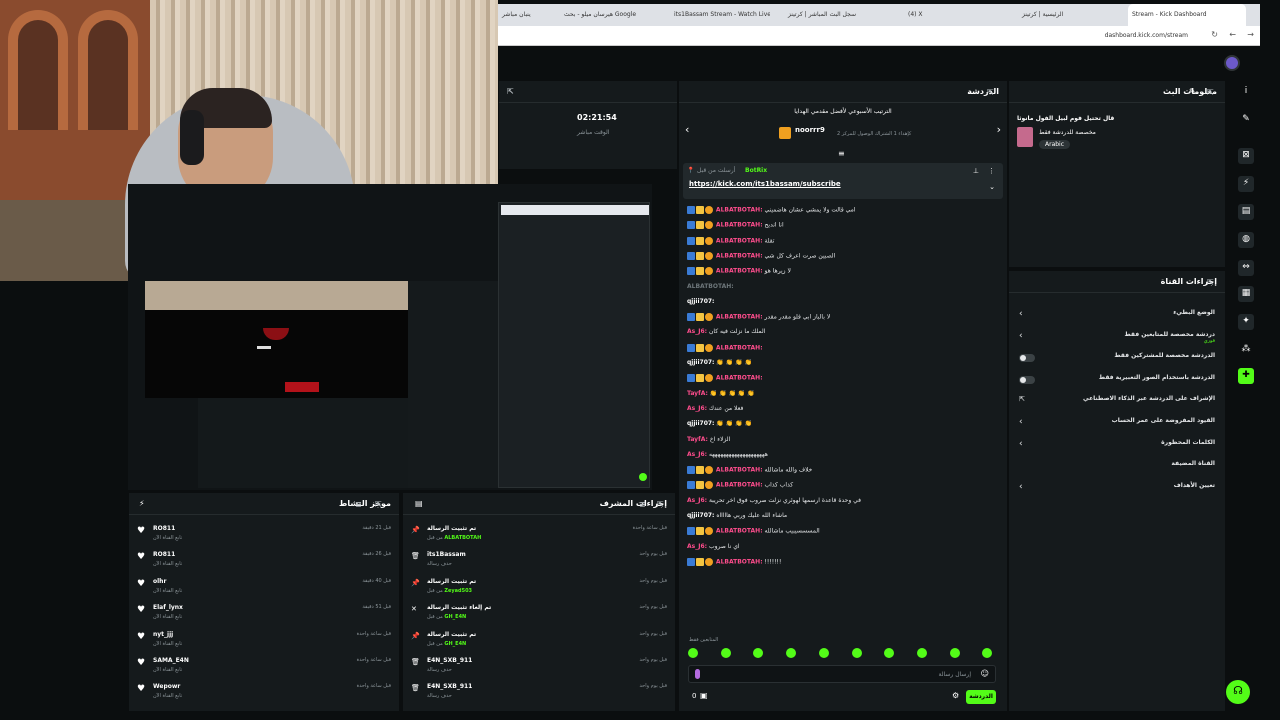 The width and height of the screenshot is (1280, 720). I want to click on activity-user: olhr, so click(159, 581).